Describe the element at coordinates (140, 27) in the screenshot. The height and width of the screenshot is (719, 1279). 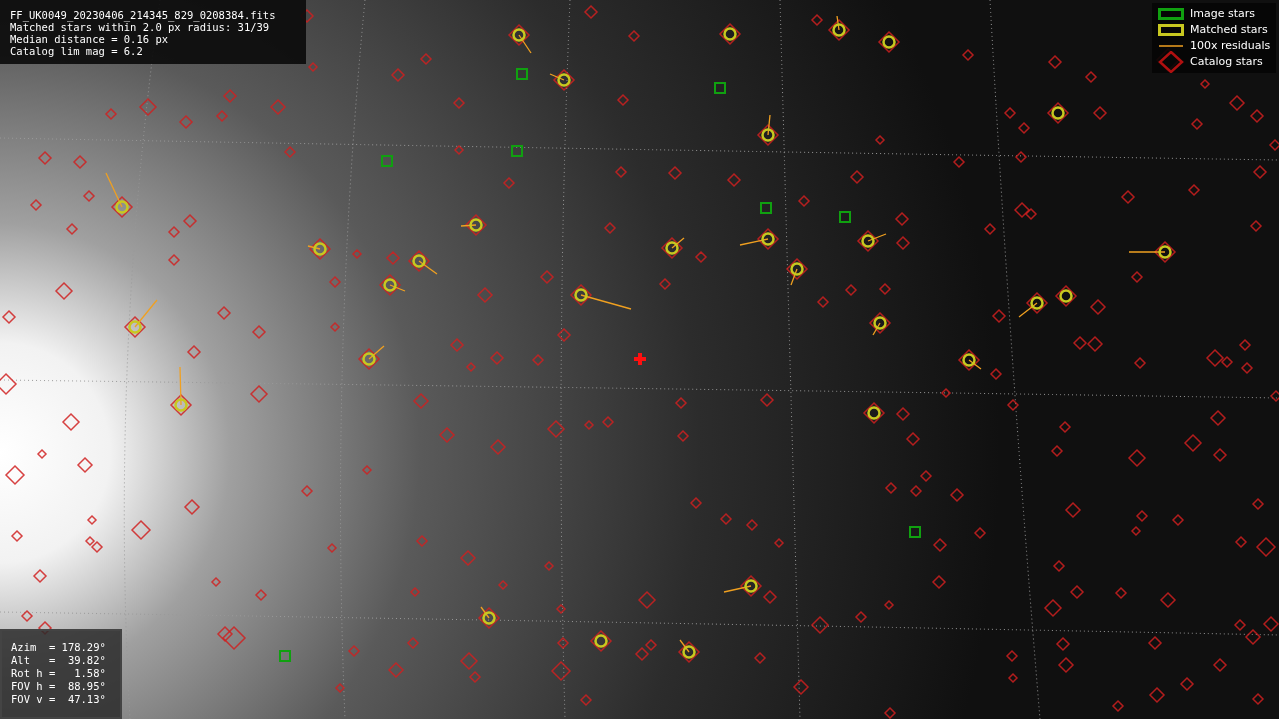
I see `info-text: Matched stars within 2.0 px radius: 31/39` at that location.